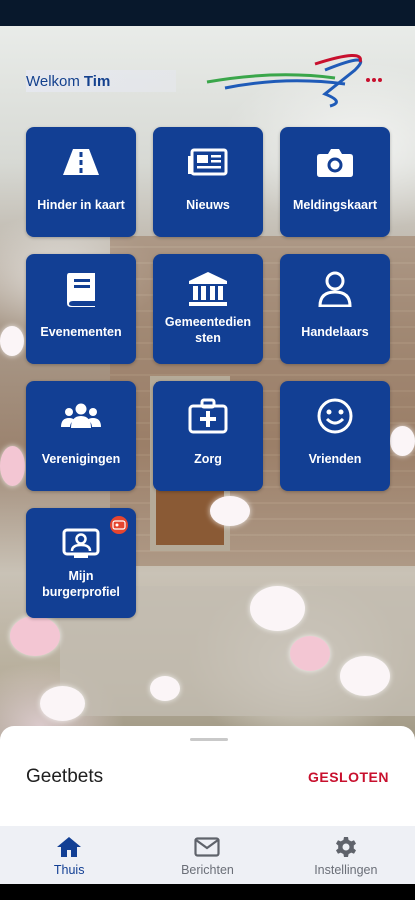 This screenshot has width=415, height=900. What do you see at coordinates (208, 205) in the screenshot?
I see `tile-label: Nieuws` at bounding box center [208, 205].